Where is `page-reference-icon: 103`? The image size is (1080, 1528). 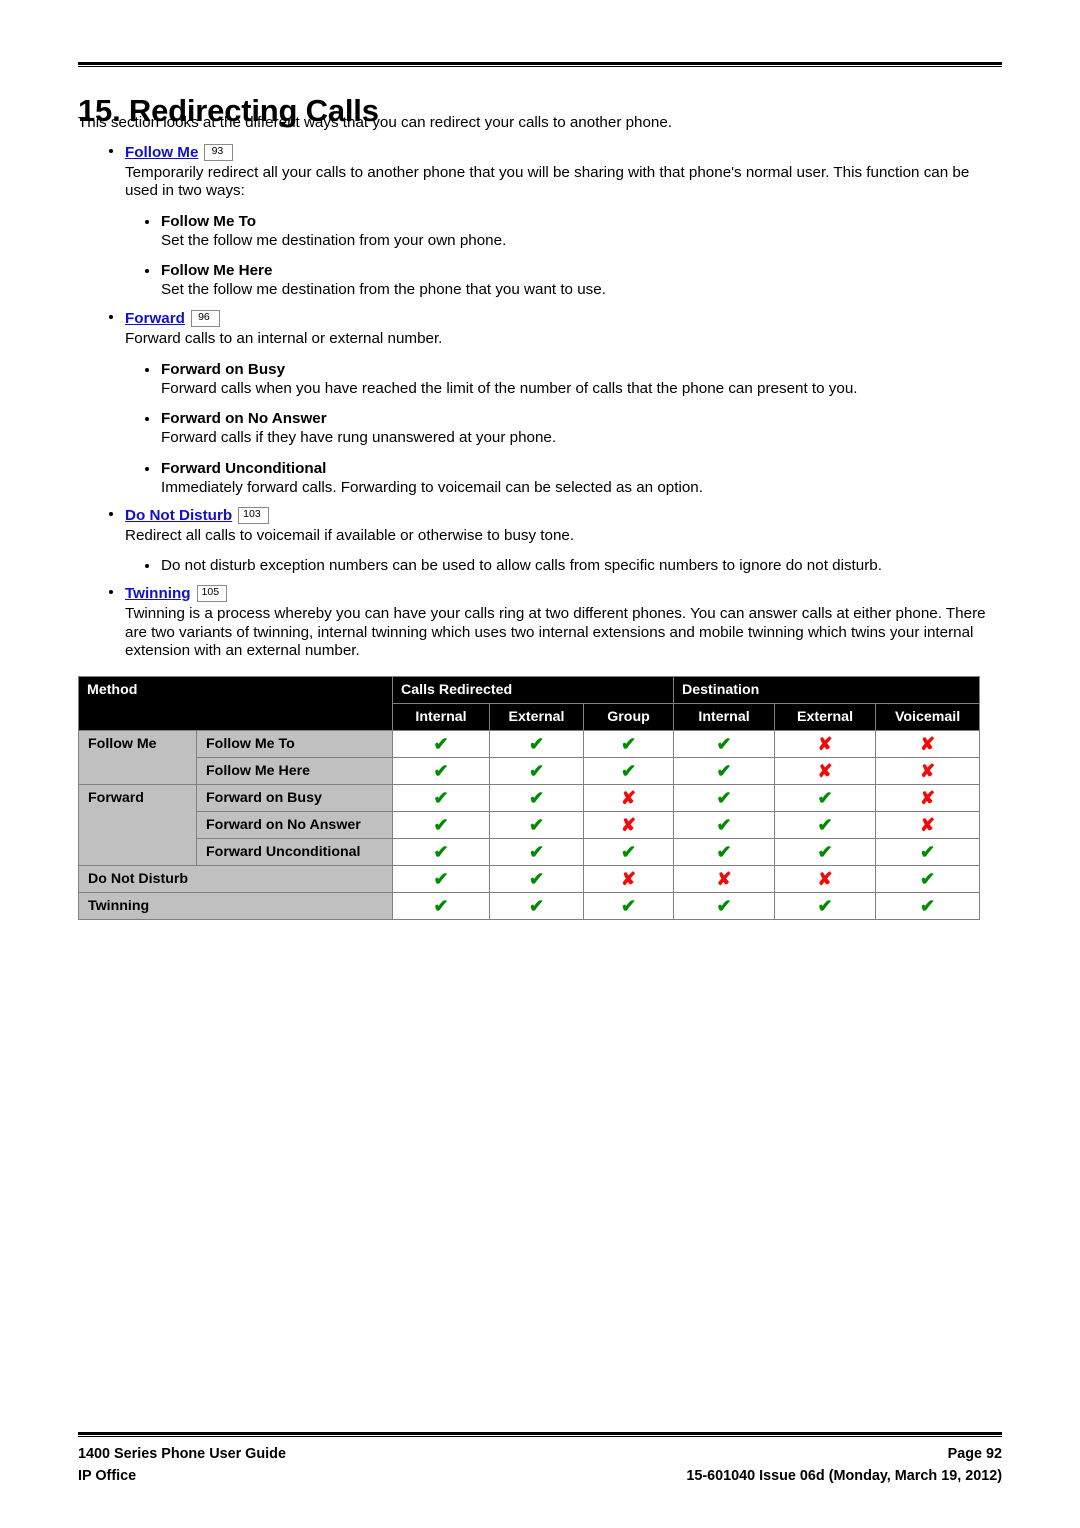
page-reference-icon: 103 is located at coordinates (253, 516).